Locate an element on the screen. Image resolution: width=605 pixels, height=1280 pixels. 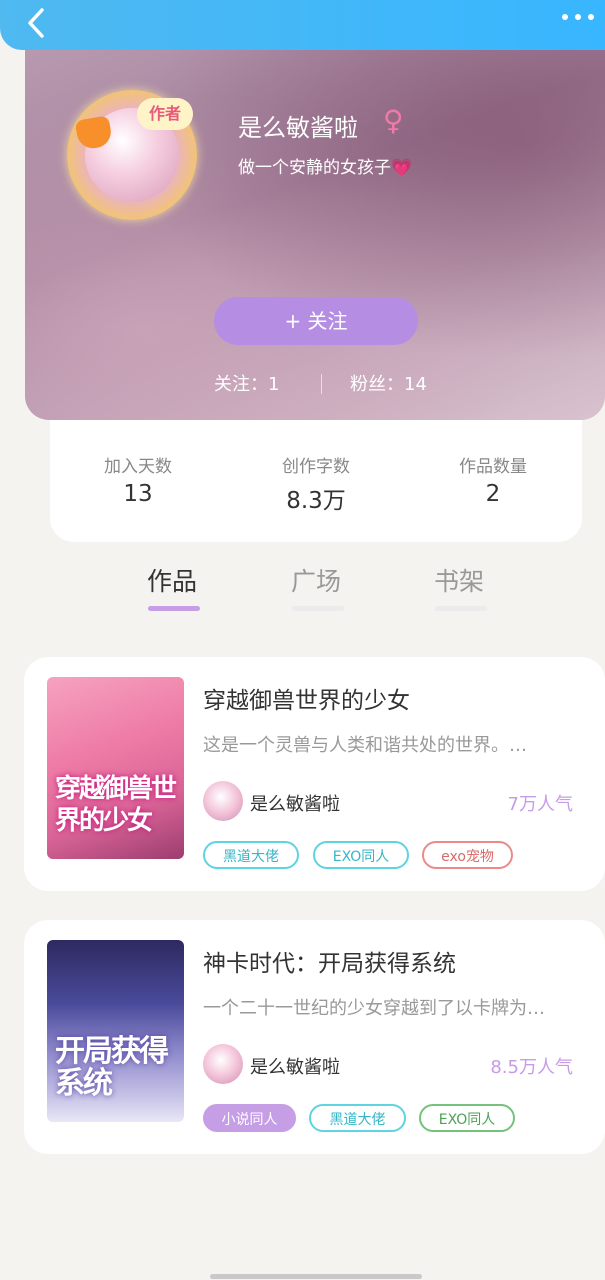
stats-card: 加入天数 13 创作字数 8.3万 作品数量 2 is located at coordinates (316, 481).